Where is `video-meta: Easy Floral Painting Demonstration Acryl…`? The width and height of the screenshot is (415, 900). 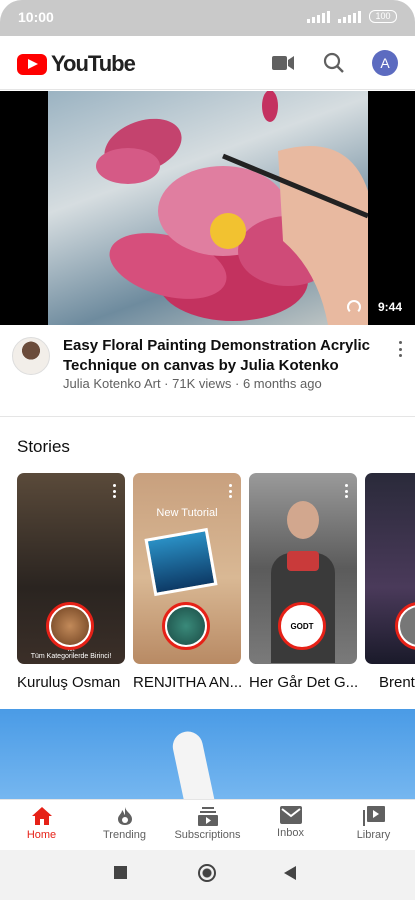 video-meta: Easy Floral Painting Demonstration Acryl… is located at coordinates (207, 371).